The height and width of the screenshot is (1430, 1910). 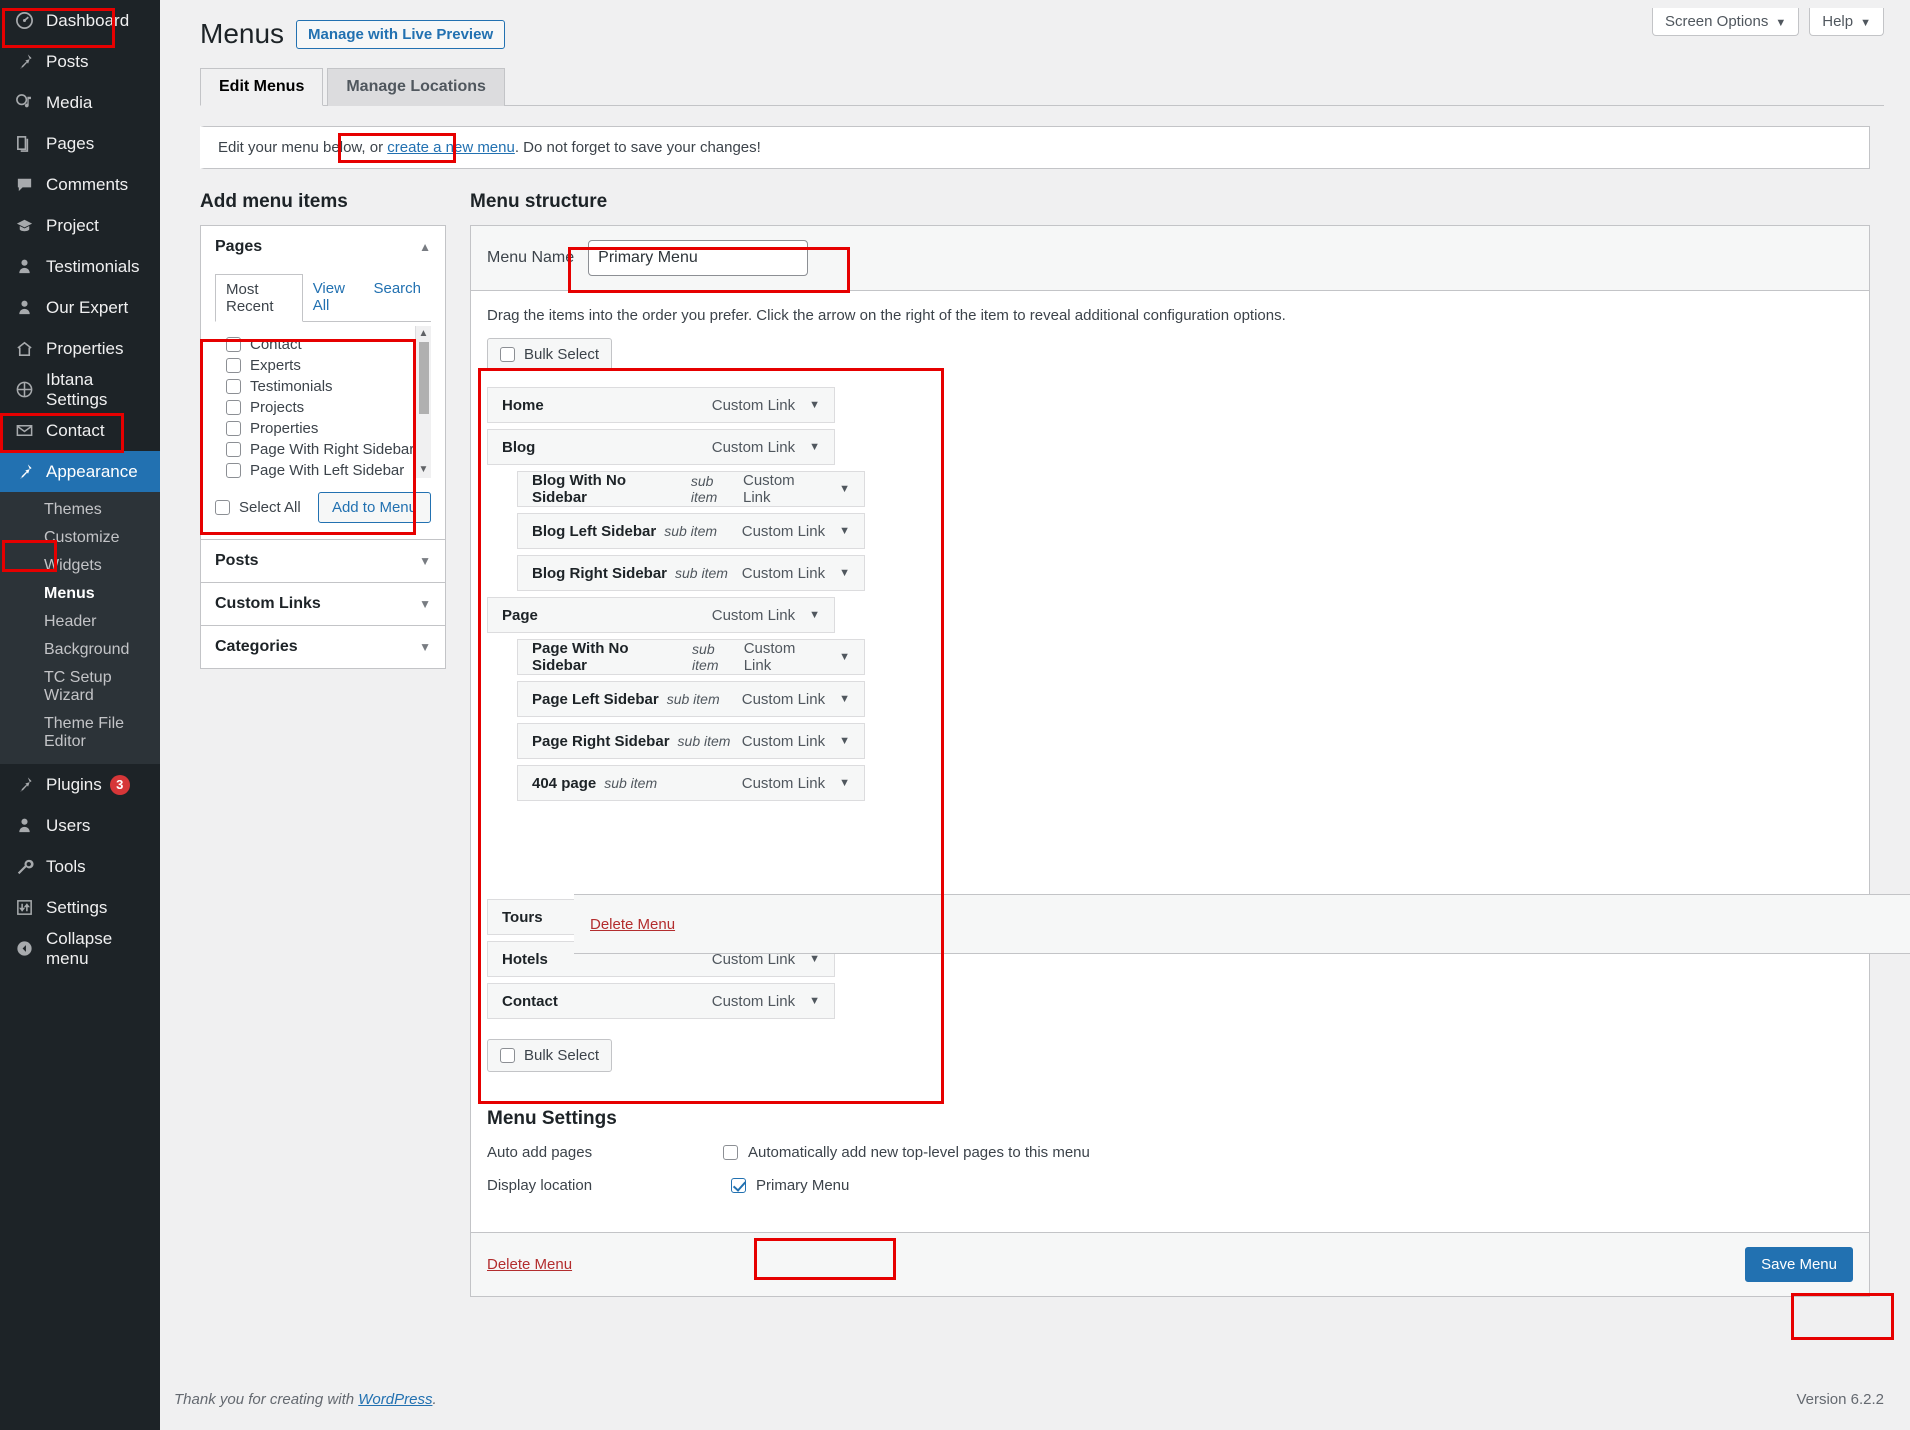 What do you see at coordinates (80, 784) in the screenshot?
I see `sidebar-item-plugins: Plugins 3` at bounding box center [80, 784].